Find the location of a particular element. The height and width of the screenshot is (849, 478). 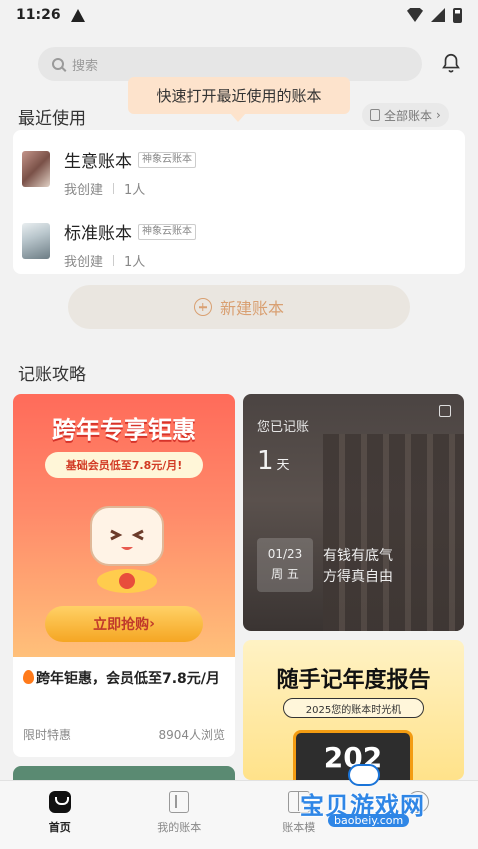

diary-days: 1天 is located at coordinates (273, 461).